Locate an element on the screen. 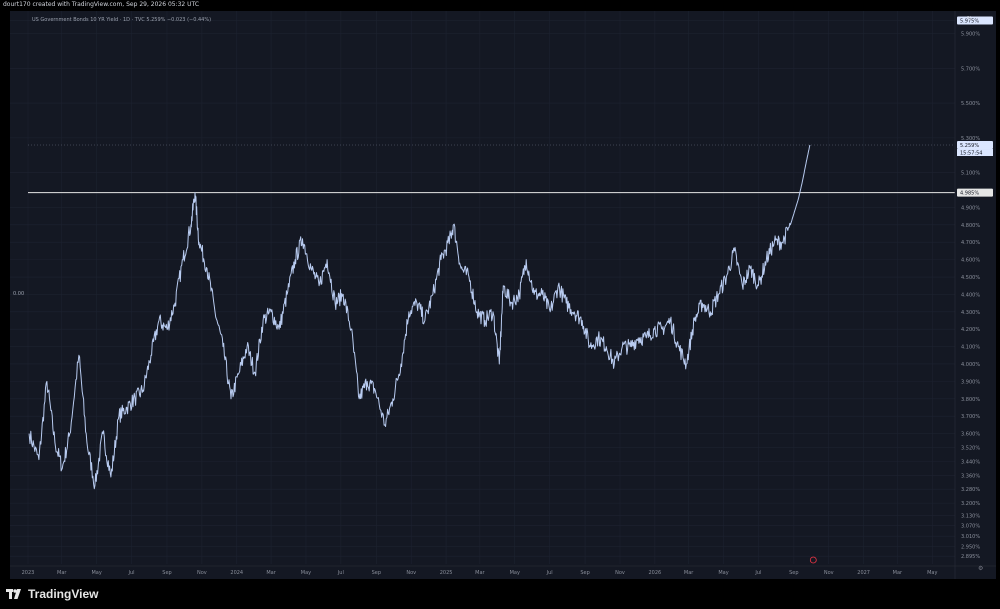 The width and height of the screenshot is (1000, 609). y-tick-label: 4.200% is located at coordinates (970, 330).